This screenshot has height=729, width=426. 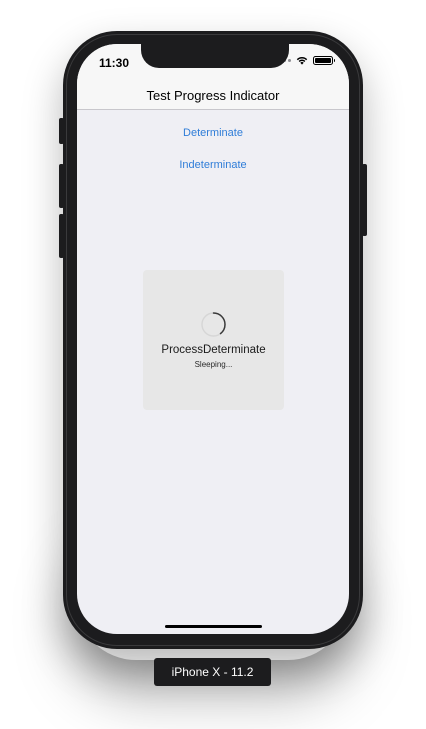 What do you see at coordinates (215, 56) in the screenshot?
I see `notch` at bounding box center [215, 56].